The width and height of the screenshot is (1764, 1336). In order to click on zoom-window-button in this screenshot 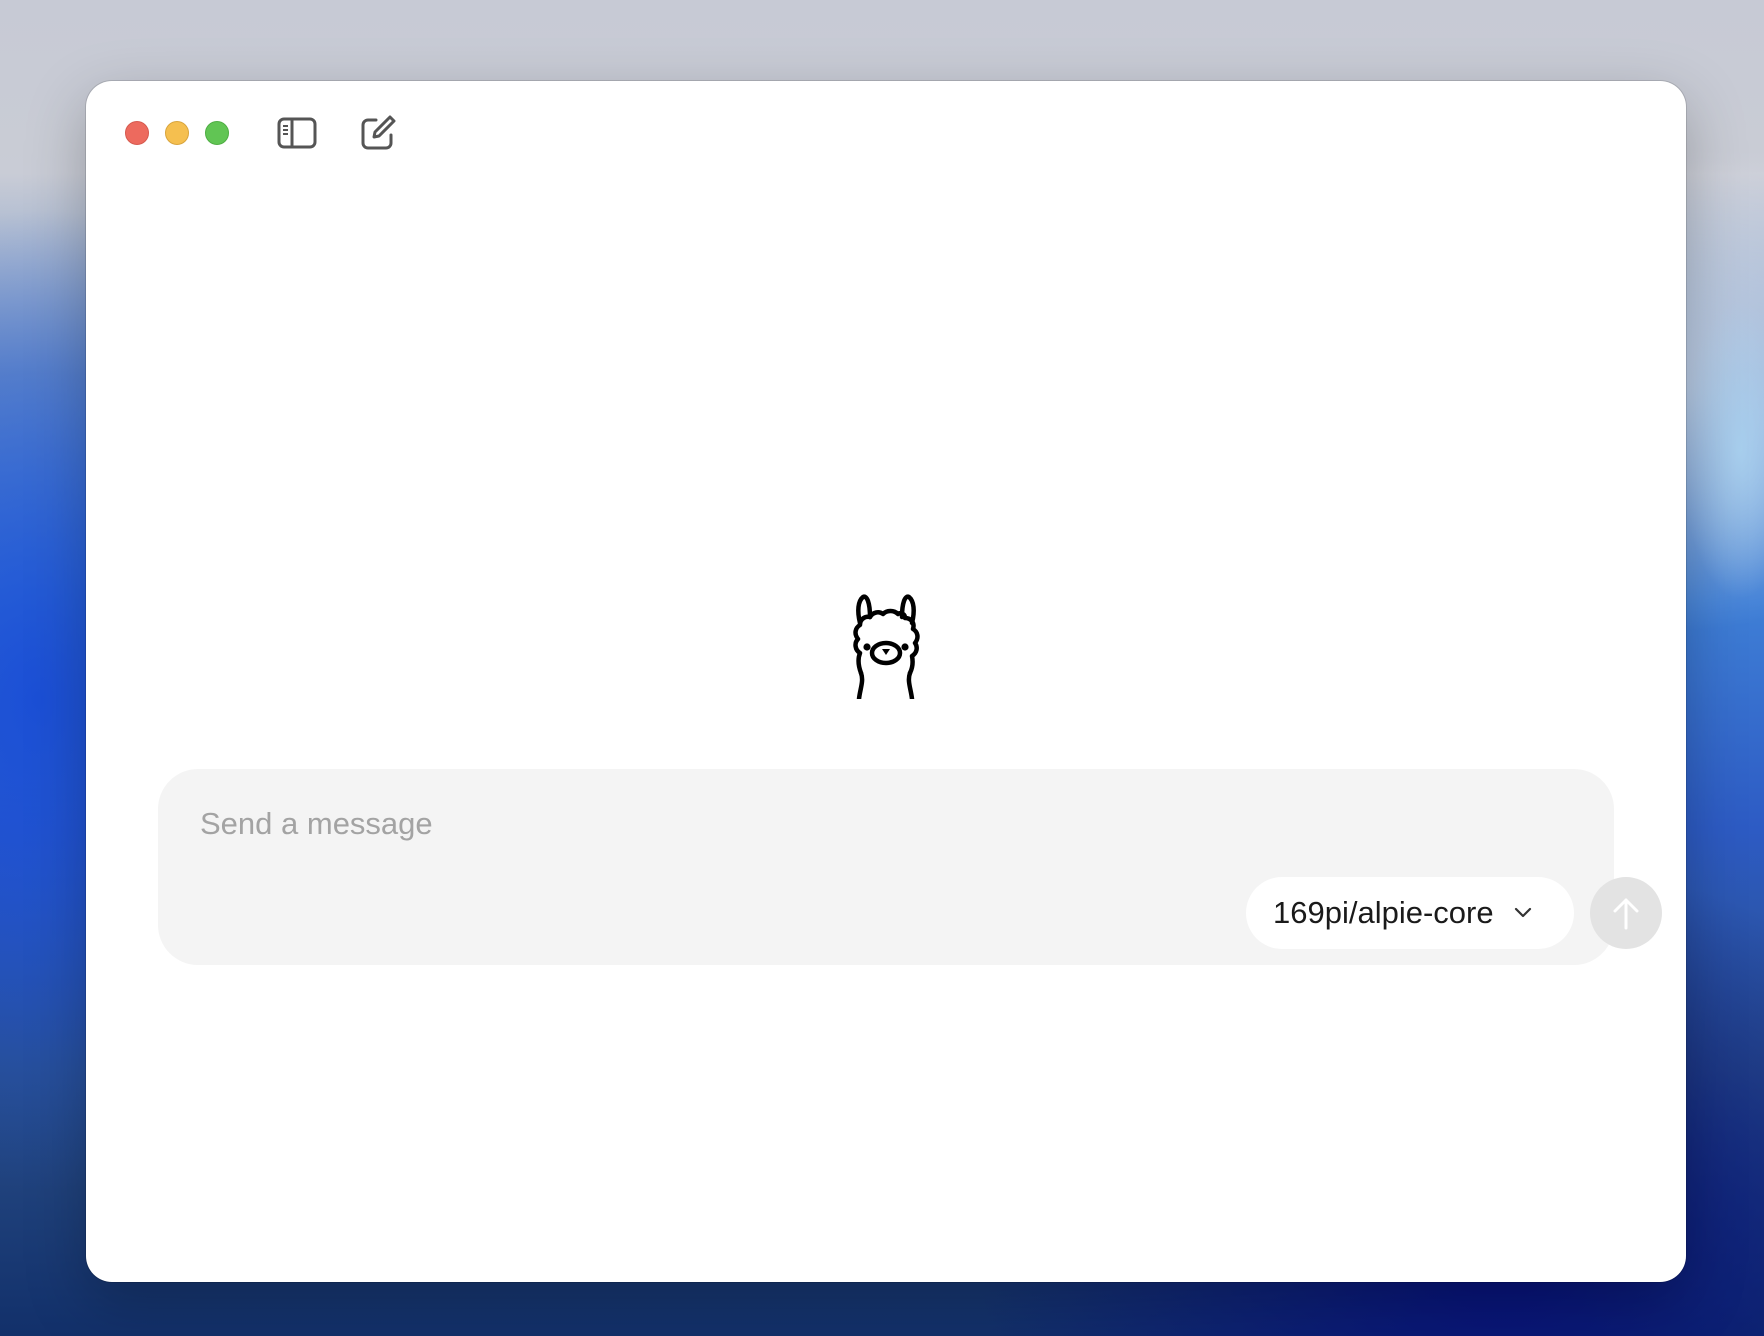, I will do `click(217, 133)`.